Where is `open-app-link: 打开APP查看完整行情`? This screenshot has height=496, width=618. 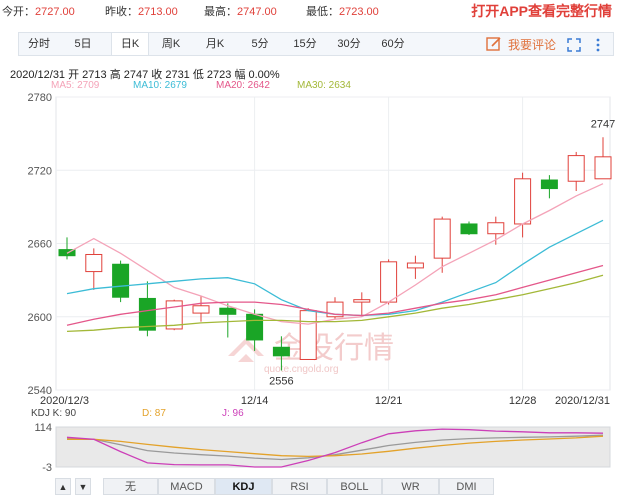
open-app-link: 打开APP查看完整行情 is located at coordinates (541, 11).